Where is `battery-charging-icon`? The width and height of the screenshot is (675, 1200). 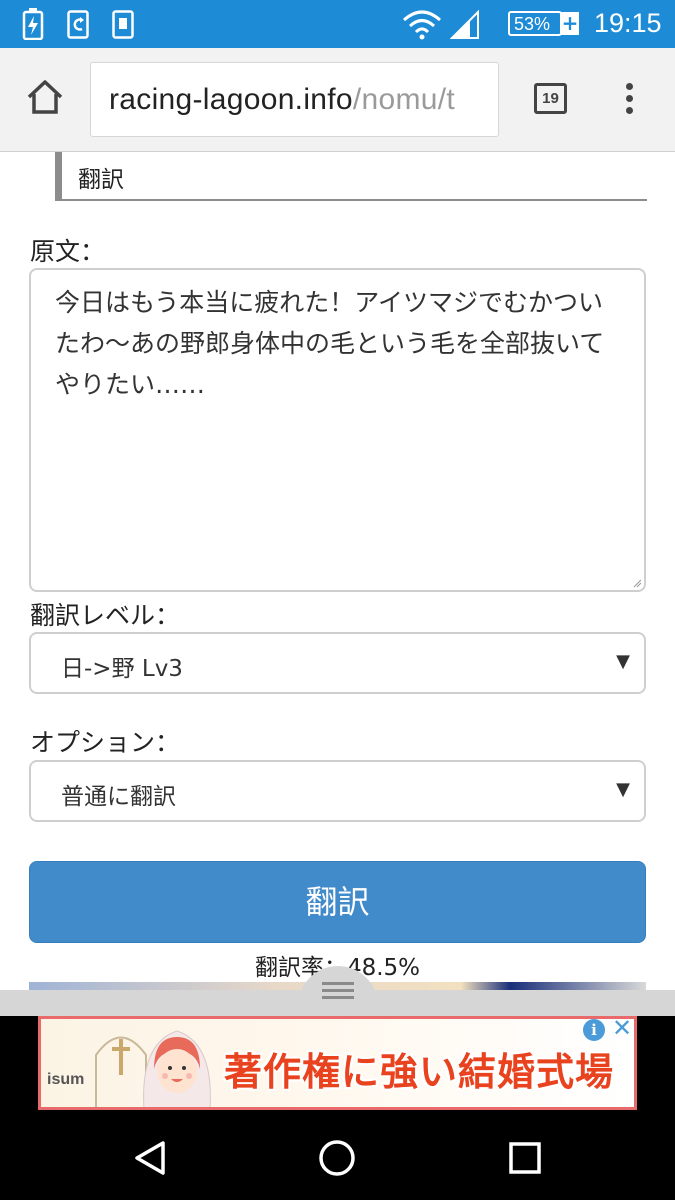 battery-charging-icon is located at coordinates (33, 24).